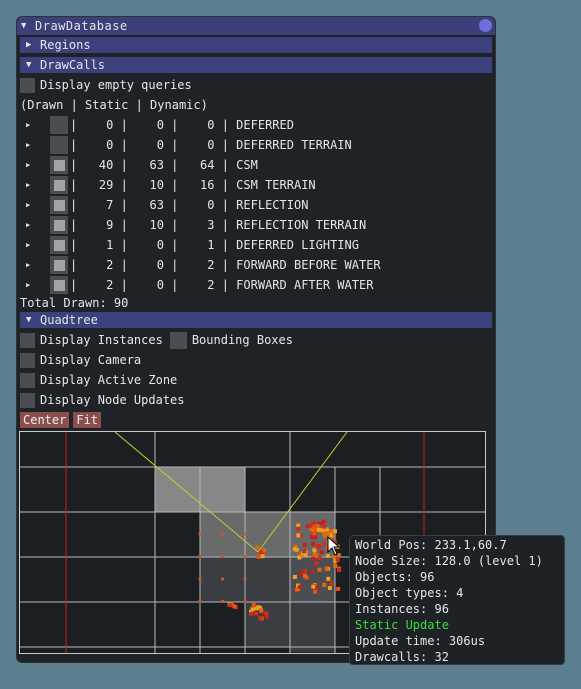 The width and height of the screenshot is (581, 689). What do you see at coordinates (256, 65) in the screenshot?
I see `drawcalls-header: ▼ DrawCalls` at bounding box center [256, 65].